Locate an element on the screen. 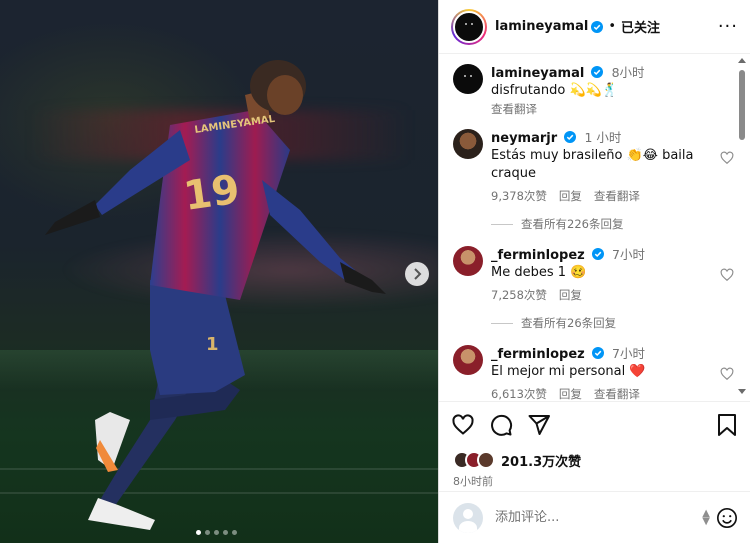  view-replies-button: 查看所有26条回复 is located at coordinates (613, 323).